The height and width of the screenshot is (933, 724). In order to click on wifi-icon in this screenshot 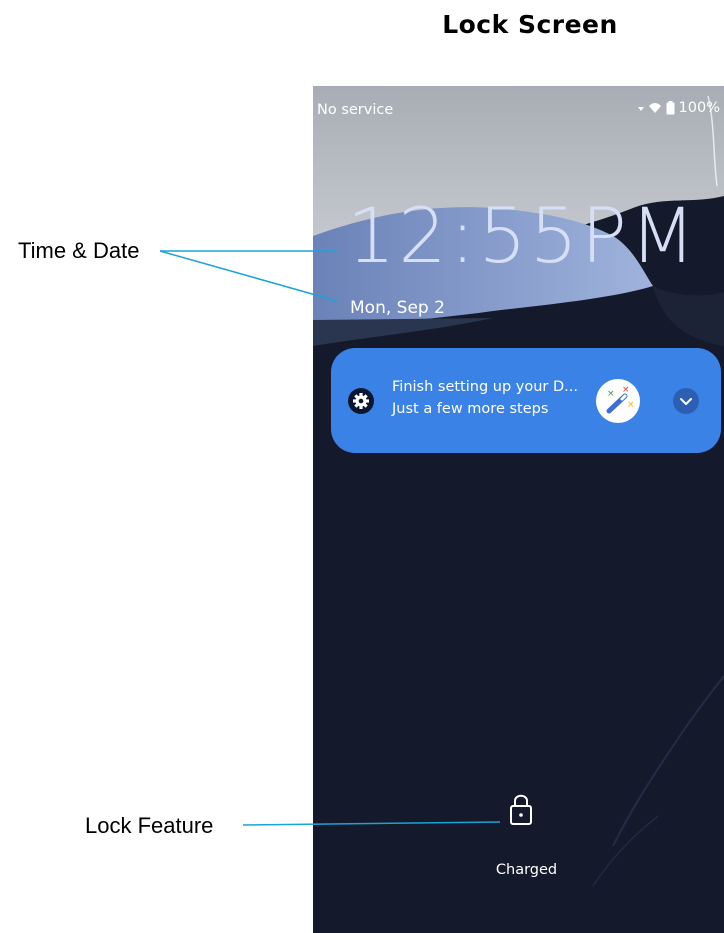, I will do `click(655, 108)`.